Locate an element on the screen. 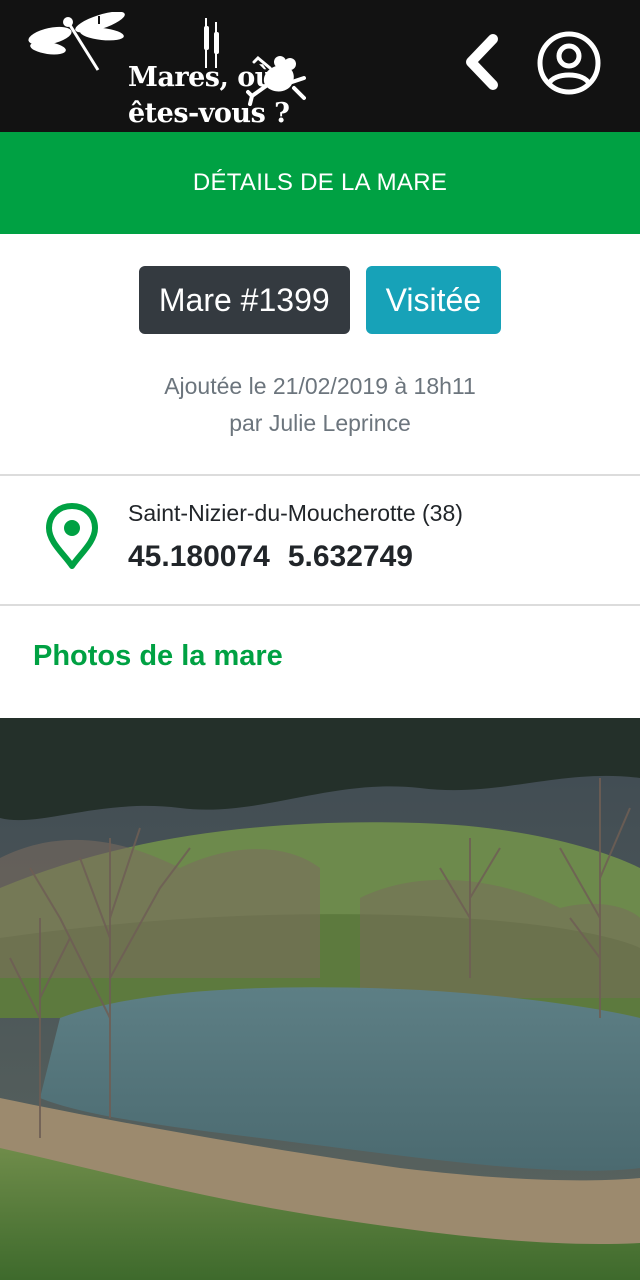 This screenshot has width=640, height=1280. user-circle-icon is located at coordinates (569, 63).